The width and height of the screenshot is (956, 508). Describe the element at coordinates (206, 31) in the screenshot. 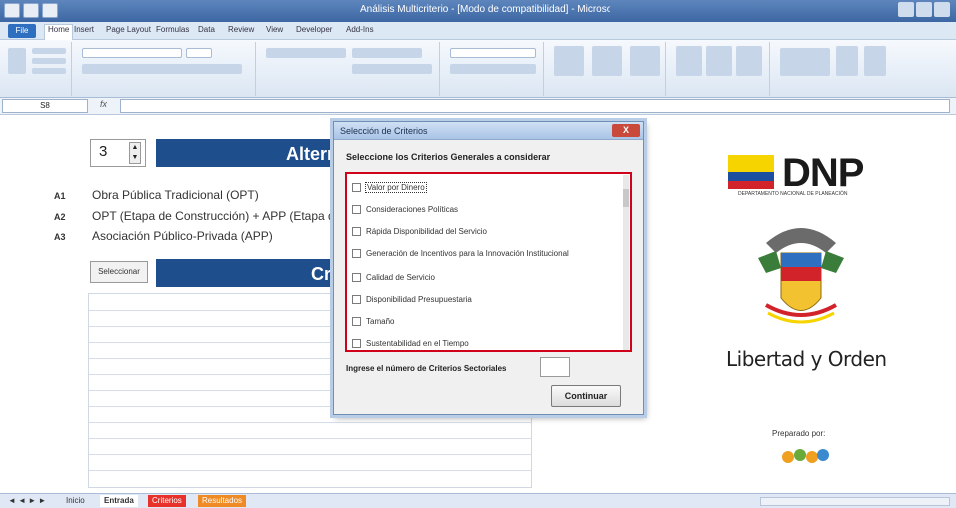

I see `tab-data: Data` at that location.